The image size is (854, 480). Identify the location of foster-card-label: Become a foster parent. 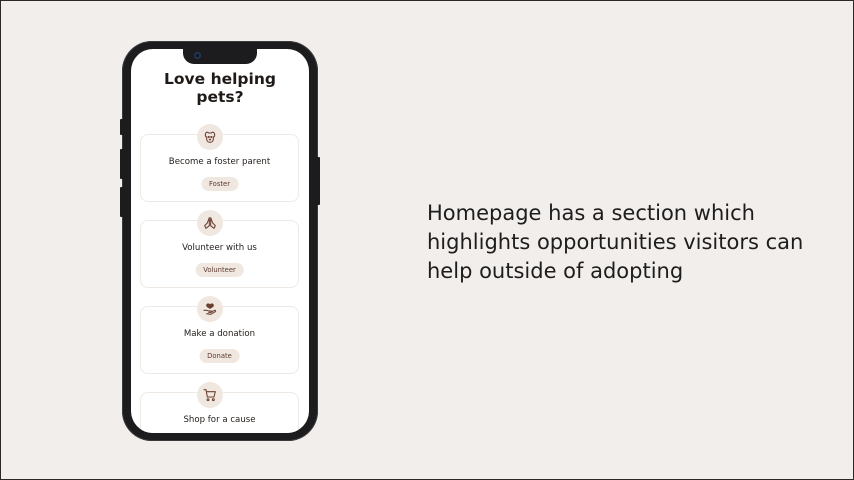
(219, 162).